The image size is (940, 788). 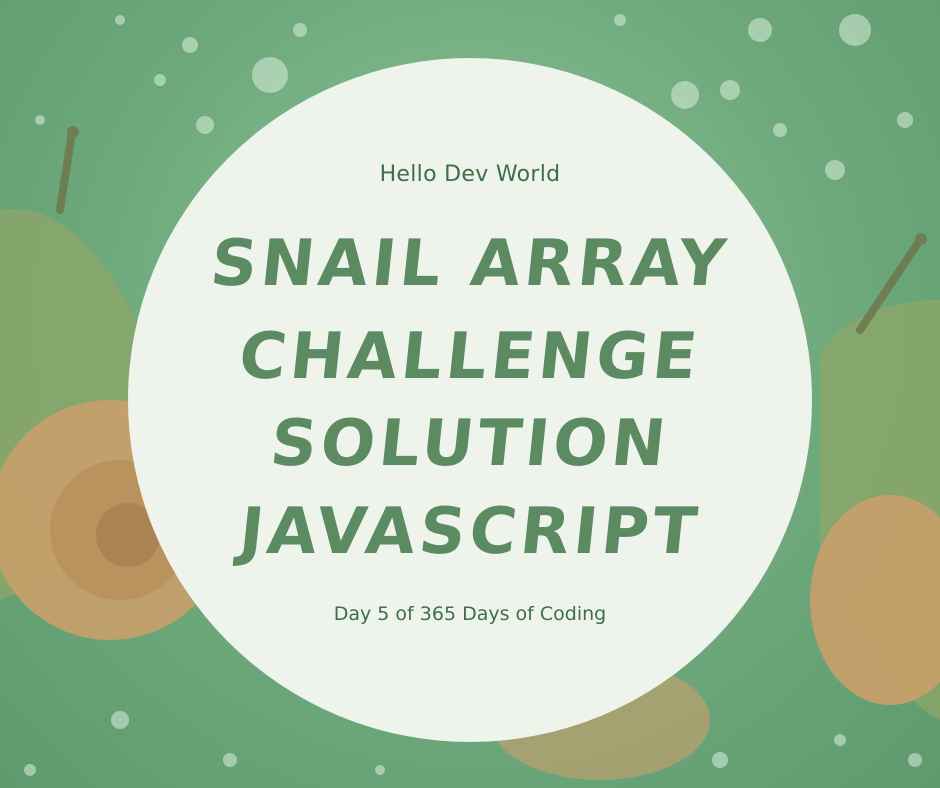 I want to click on title-line-1: SNAIL ARRAY, so click(x=470, y=264).